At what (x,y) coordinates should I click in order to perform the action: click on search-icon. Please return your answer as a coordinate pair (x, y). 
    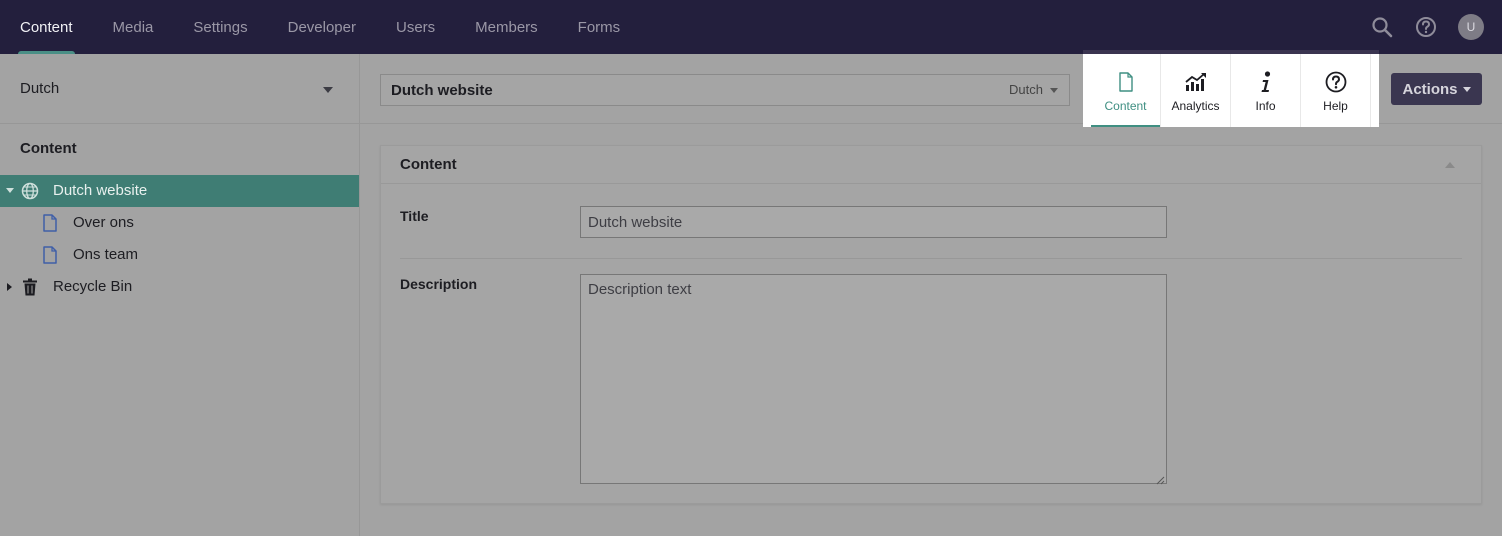
    Looking at the image, I should click on (1382, 27).